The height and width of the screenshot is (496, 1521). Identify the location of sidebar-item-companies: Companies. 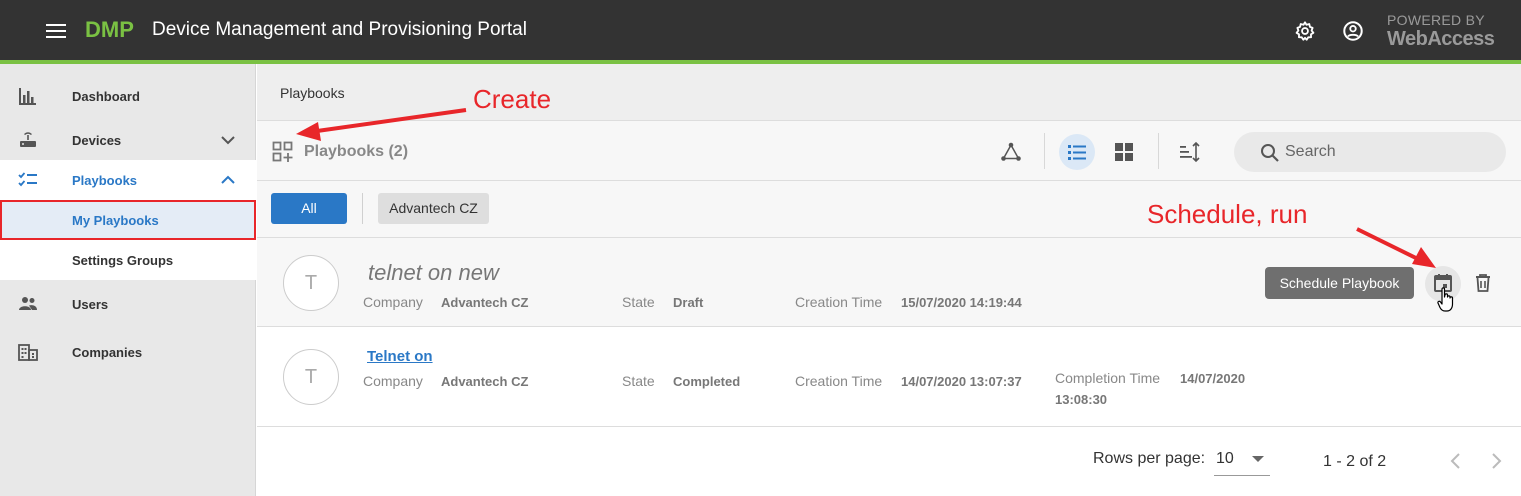
(128, 352).